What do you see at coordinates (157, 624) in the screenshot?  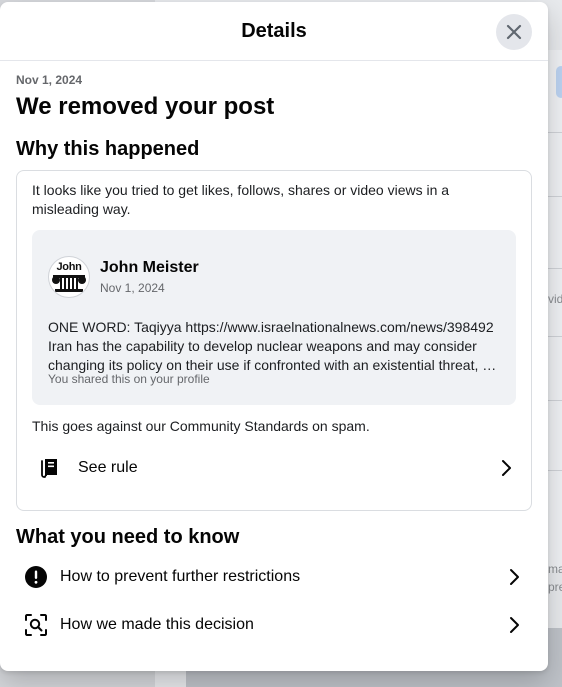 I see `decision-info-label: How we made this decision` at bounding box center [157, 624].